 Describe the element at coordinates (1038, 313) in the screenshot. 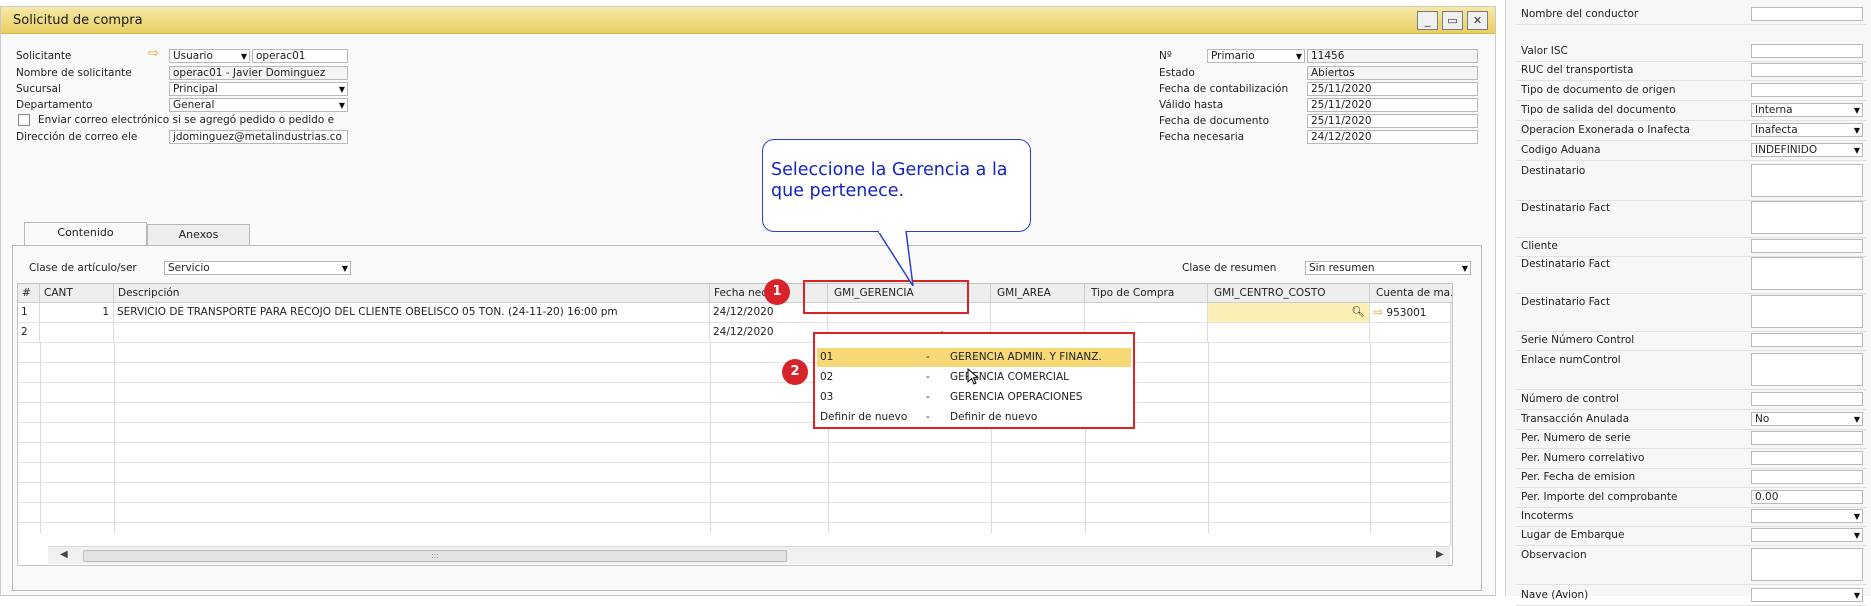

I see `cell-area` at that location.